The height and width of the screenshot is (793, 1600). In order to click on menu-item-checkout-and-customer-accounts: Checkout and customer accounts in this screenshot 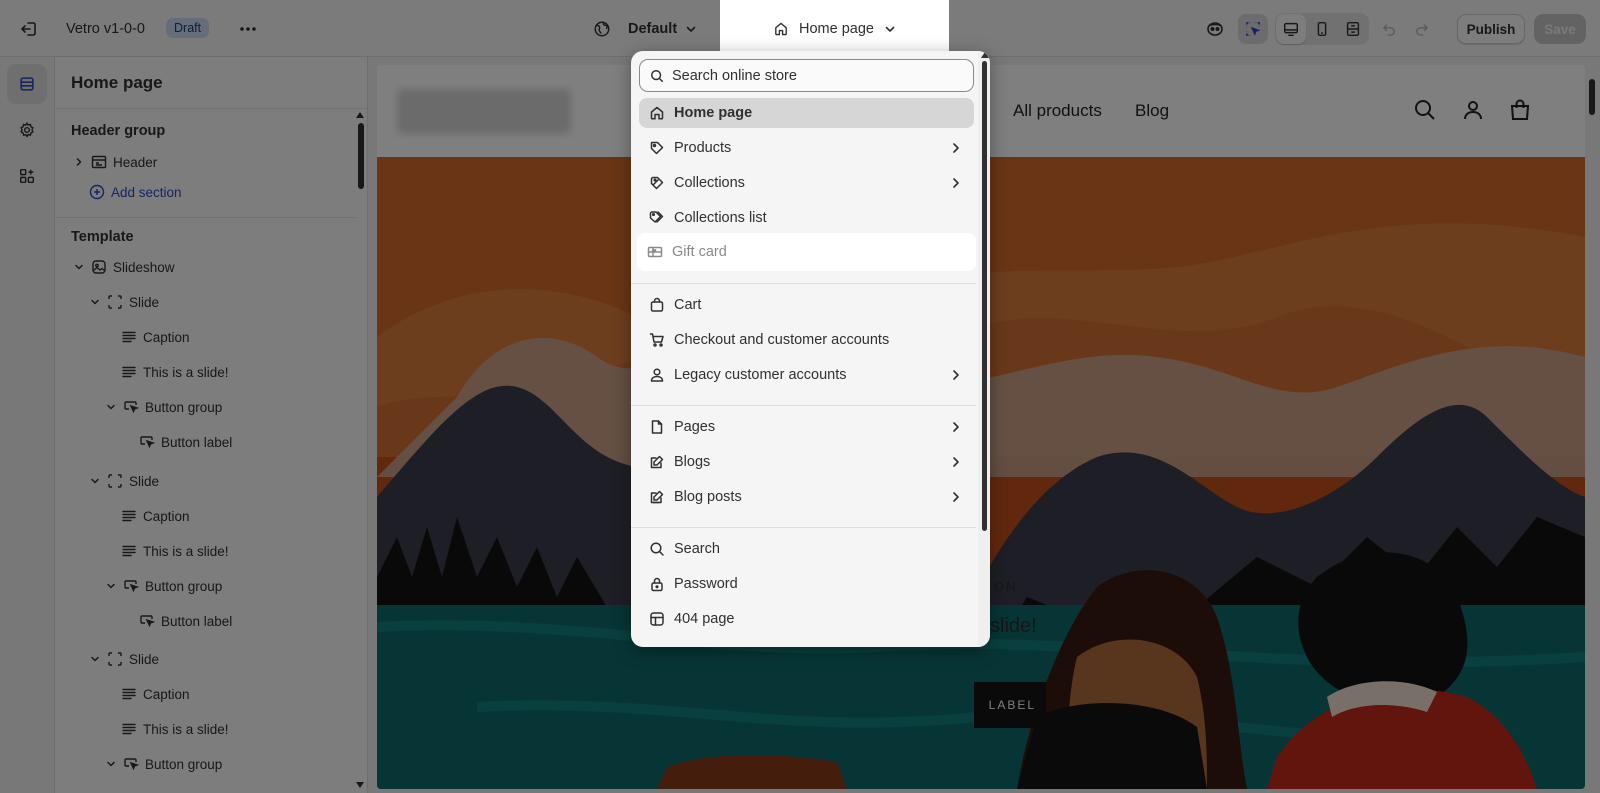, I will do `click(806, 340)`.